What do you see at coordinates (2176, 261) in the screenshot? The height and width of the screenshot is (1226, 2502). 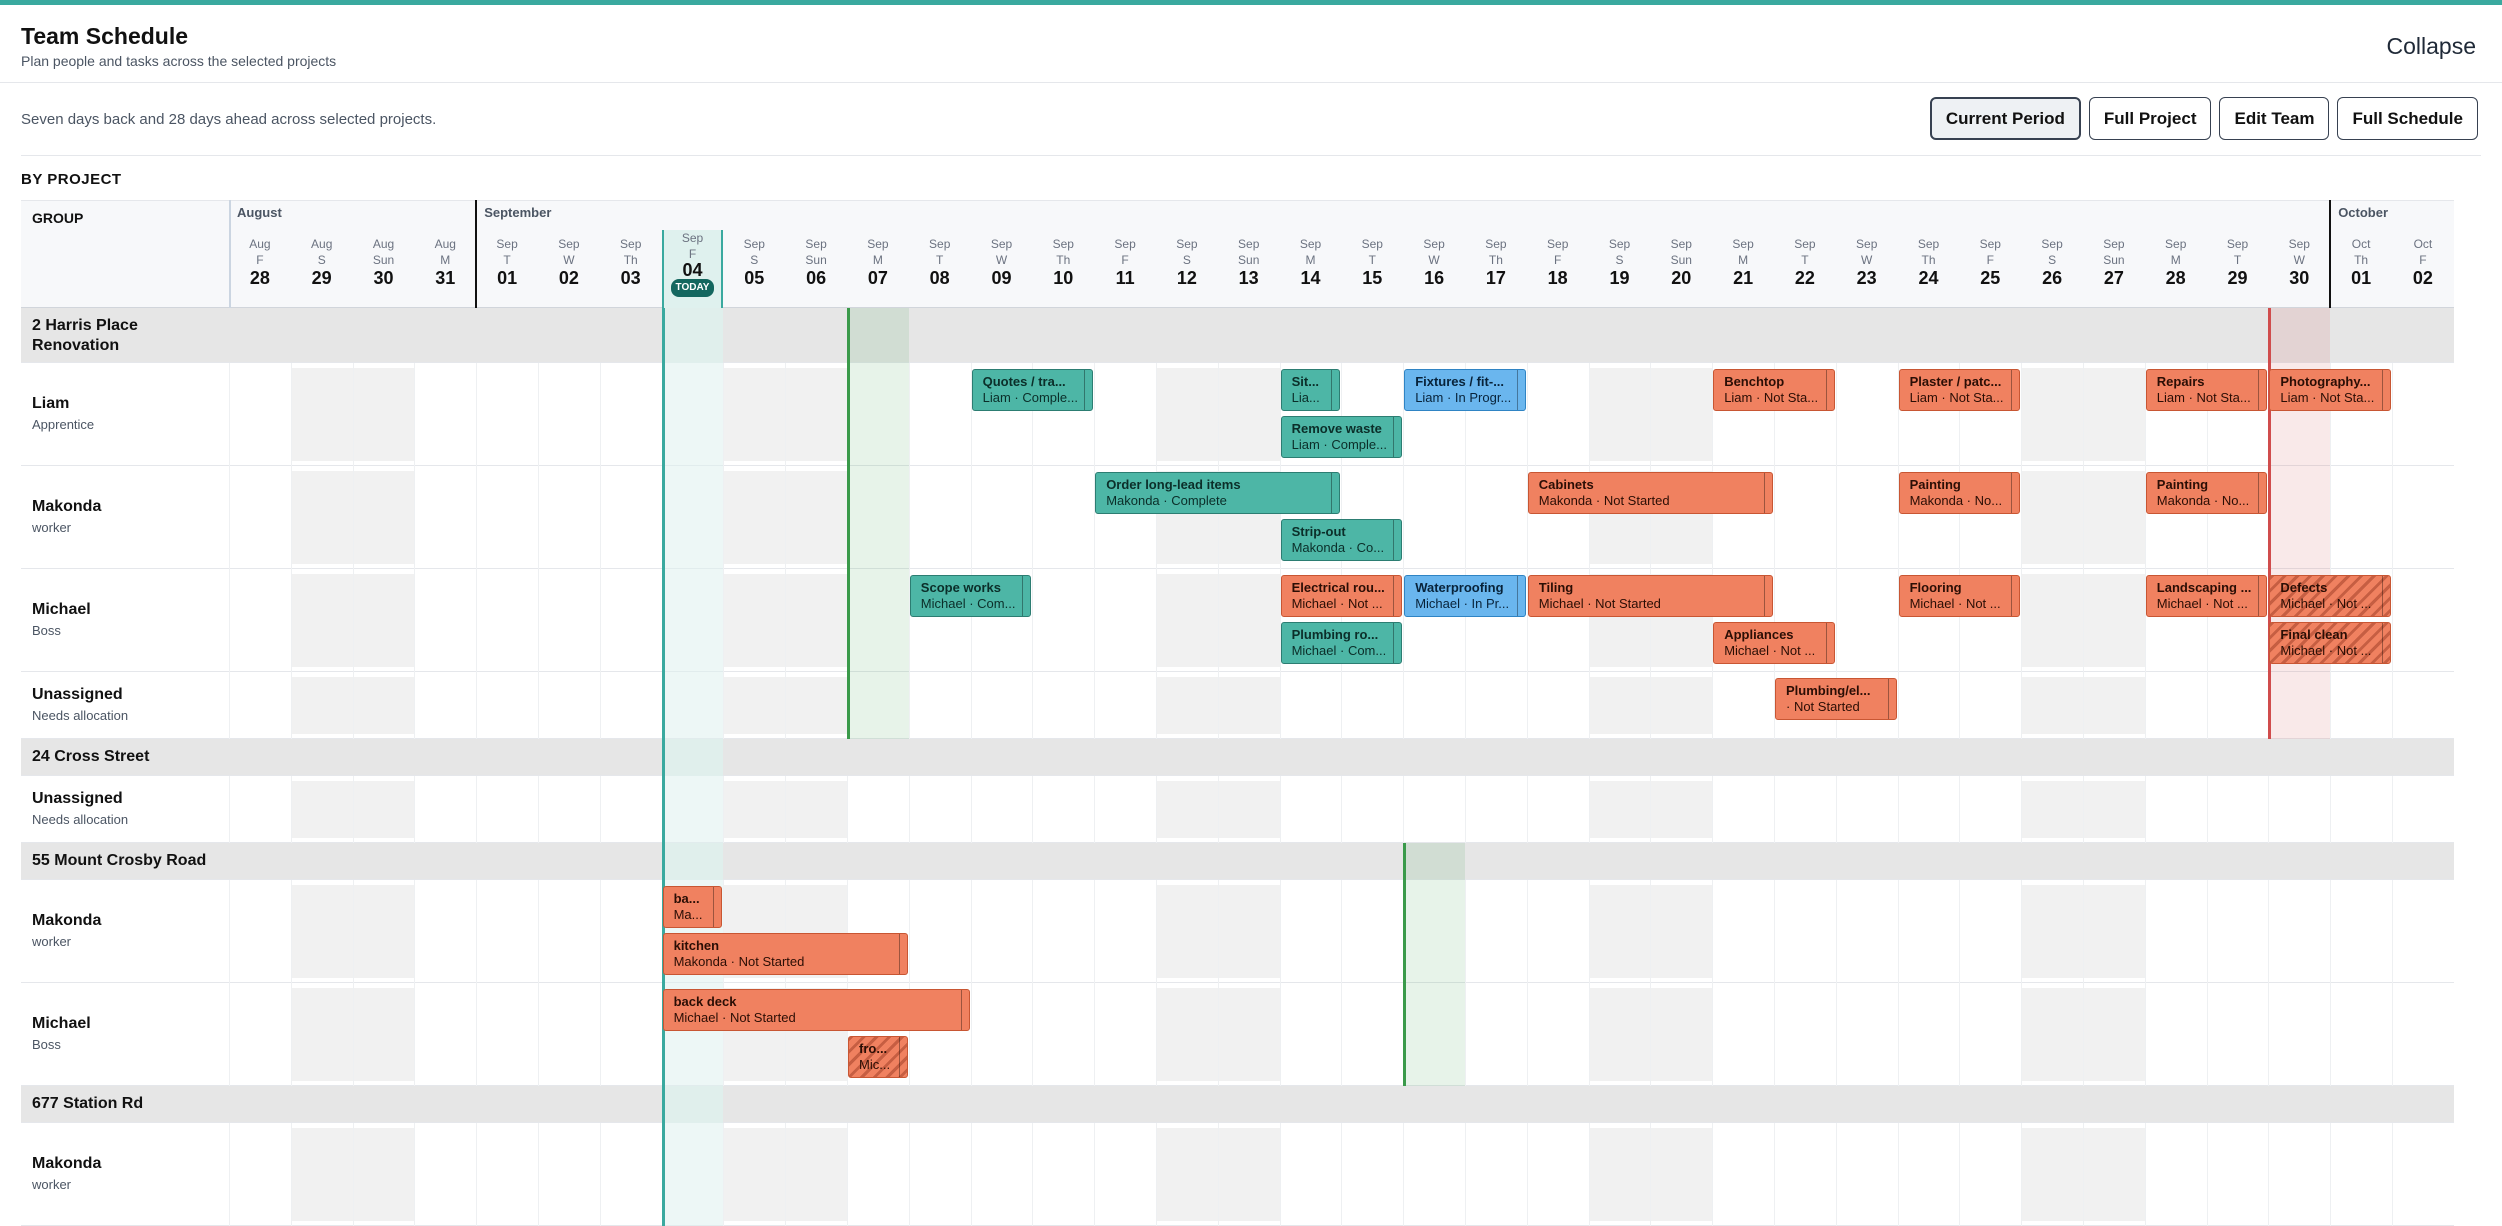 I see `day-header: Sep M 28` at bounding box center [2176, 261].